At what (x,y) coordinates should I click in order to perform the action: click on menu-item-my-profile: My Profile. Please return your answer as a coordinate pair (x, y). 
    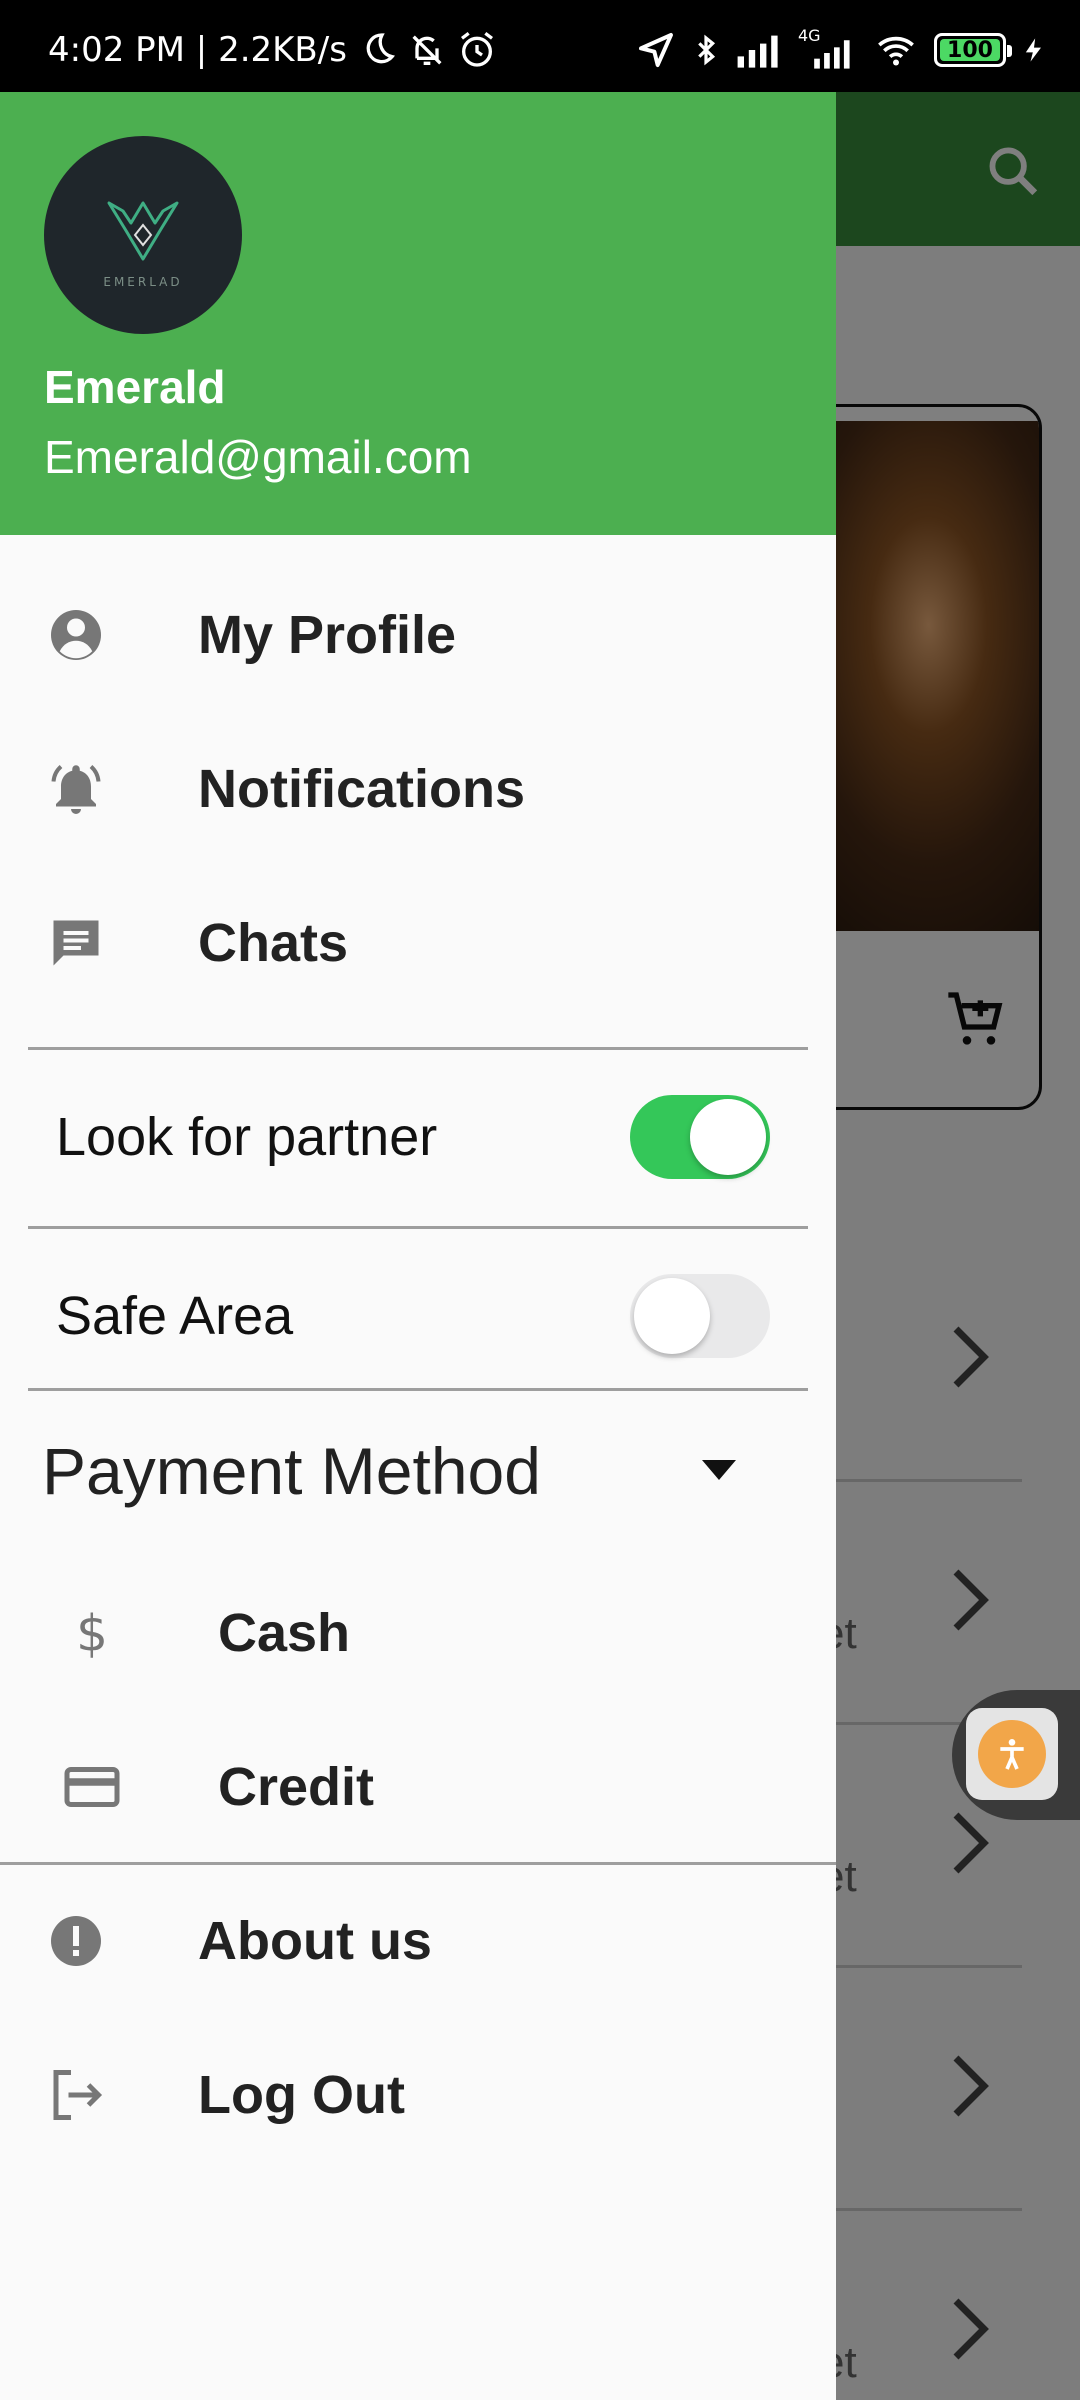
    Looking at the image, I should click on (418, 635).